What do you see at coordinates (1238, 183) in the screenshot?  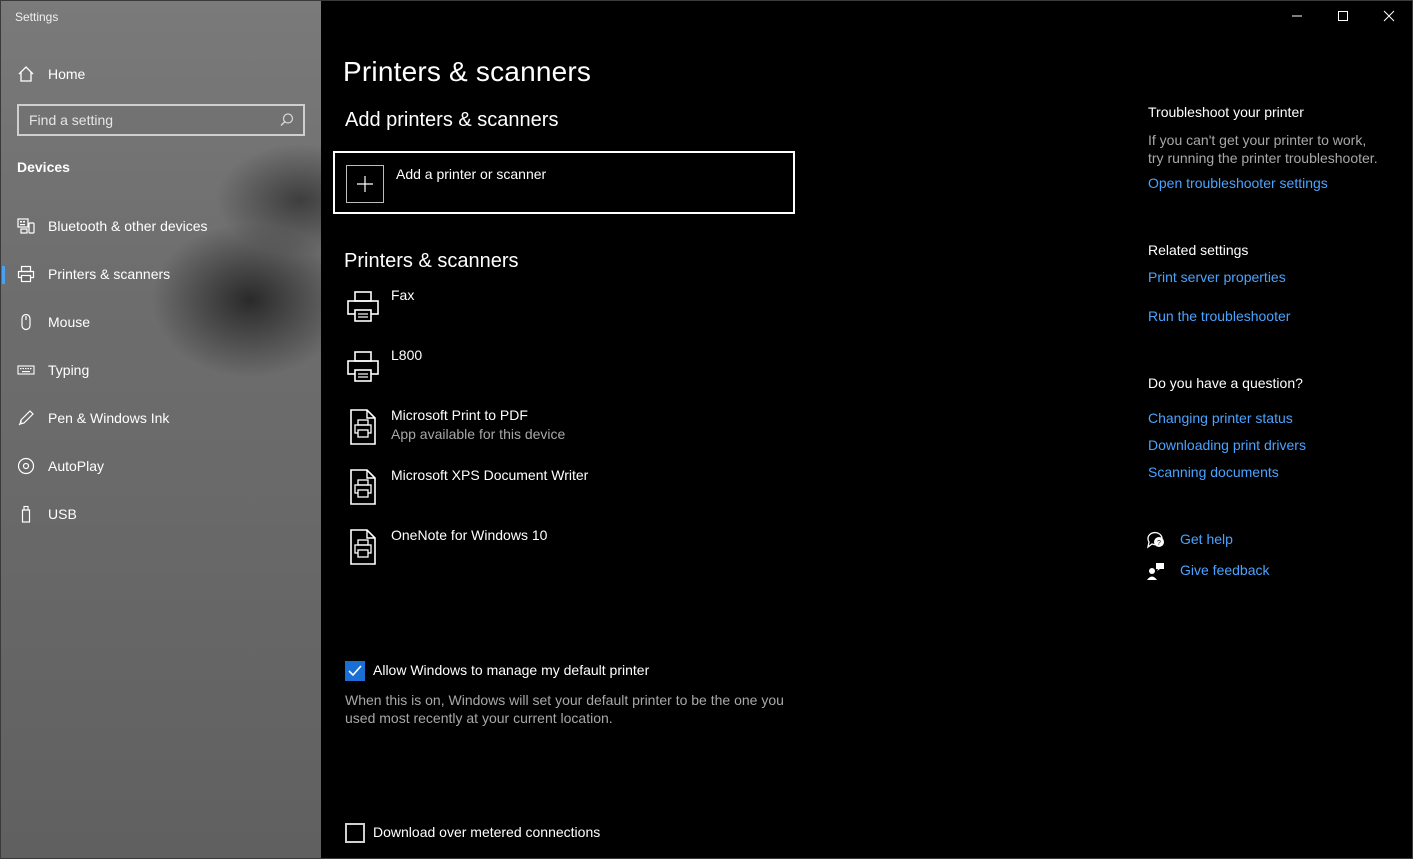 I see `open-troubleshooter-link: Open troubleshooter settings` at bounding box center [1238, 183].